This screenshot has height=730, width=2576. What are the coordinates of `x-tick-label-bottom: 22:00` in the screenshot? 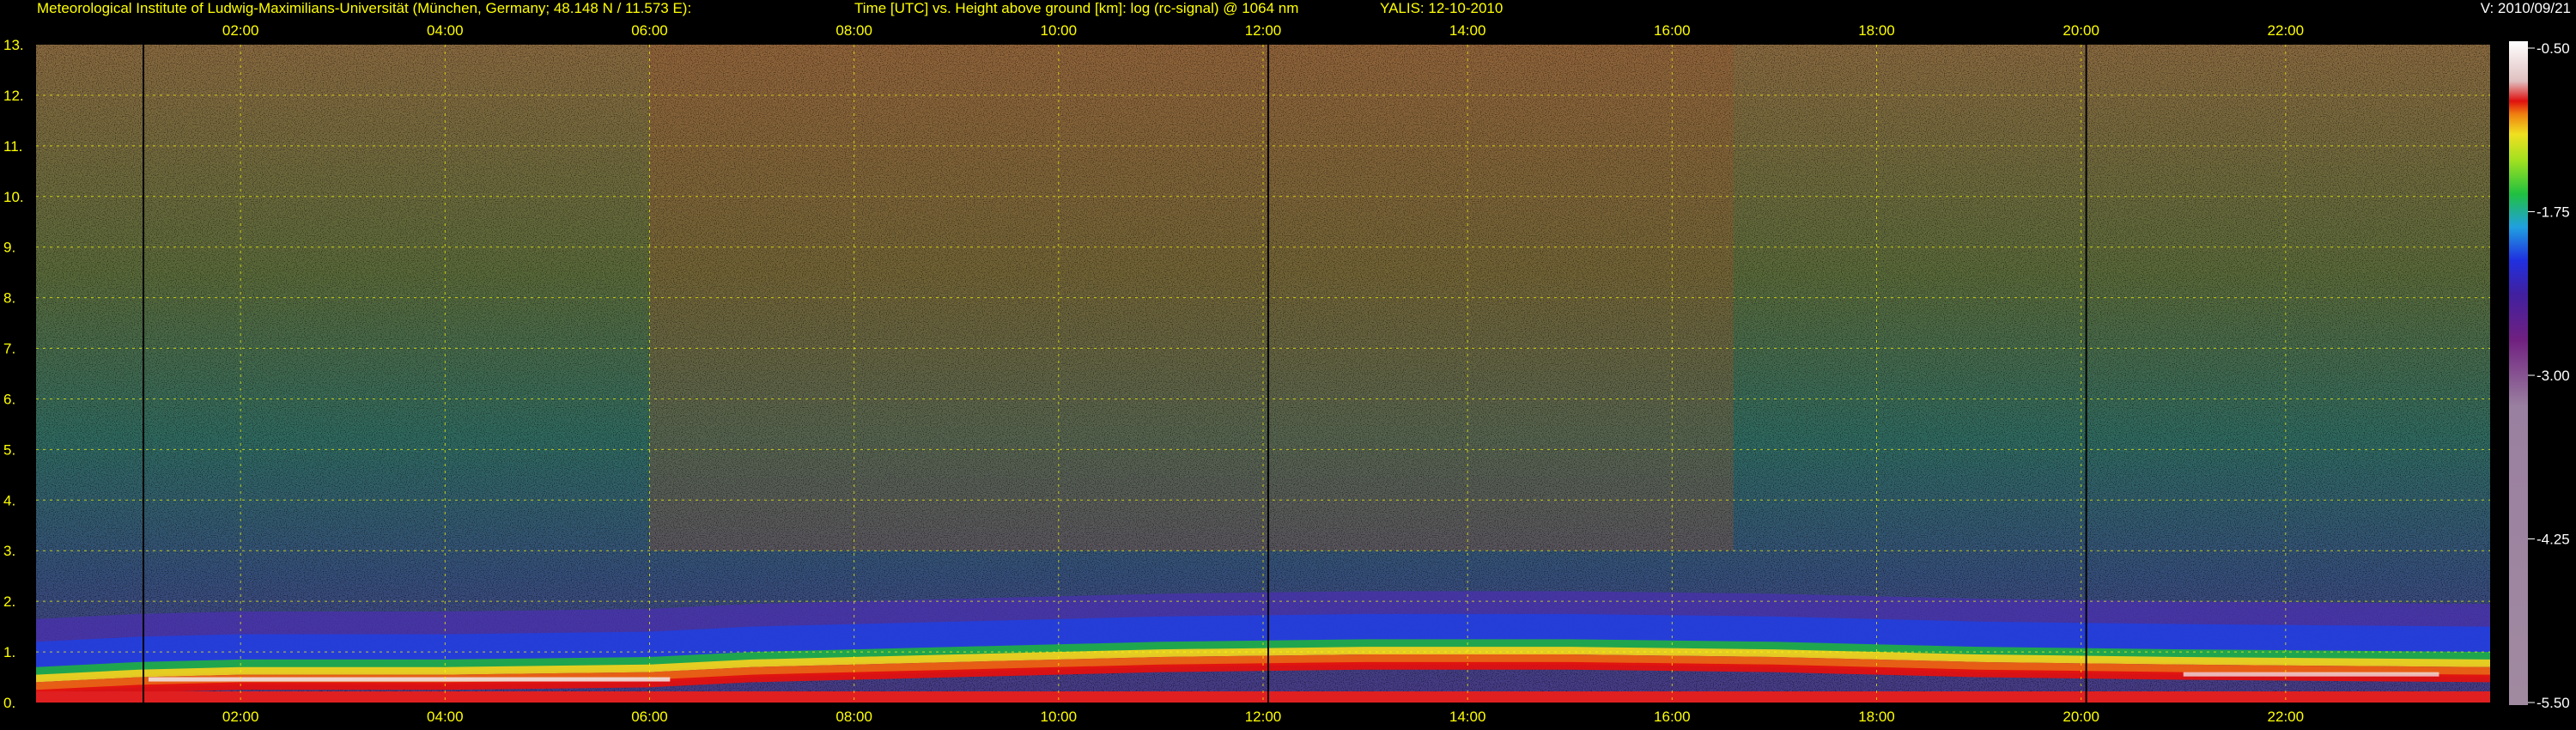 It's located at (2287, 717).